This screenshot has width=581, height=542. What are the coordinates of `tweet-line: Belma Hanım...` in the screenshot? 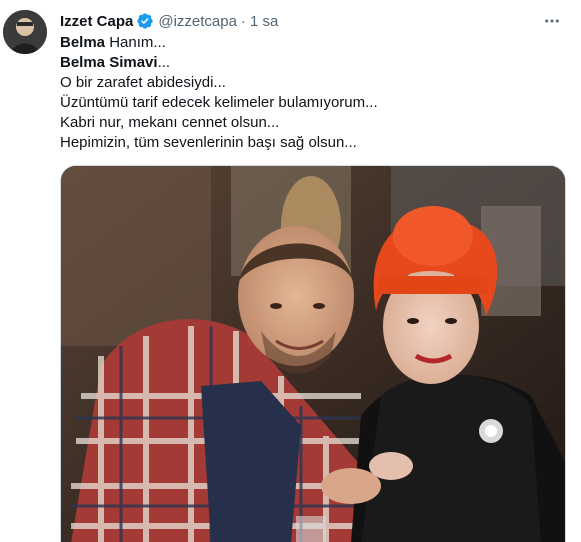 It's located at (312, 43).